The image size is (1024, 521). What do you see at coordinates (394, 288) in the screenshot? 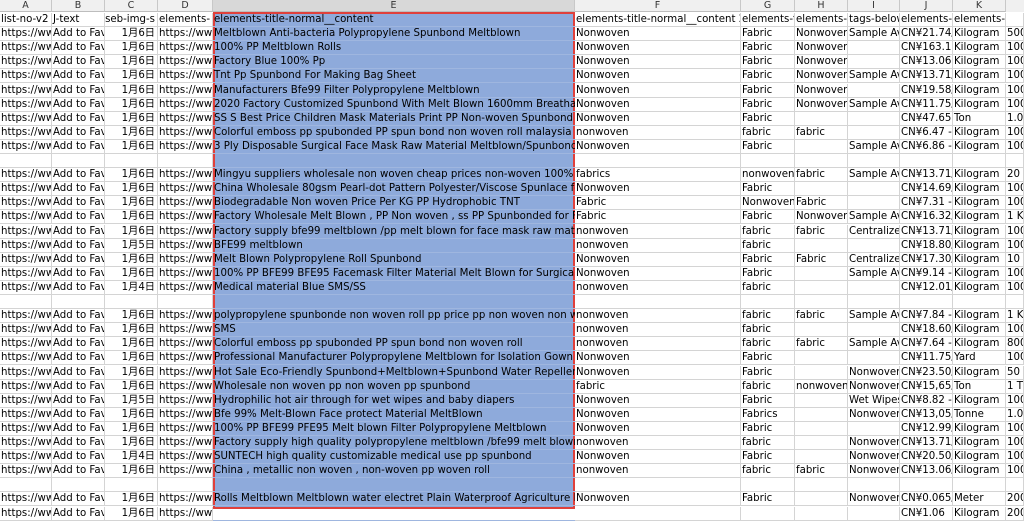
I see `cell-col-e: Medical material Blue SMS/SS` at bounding box center [394, 288].